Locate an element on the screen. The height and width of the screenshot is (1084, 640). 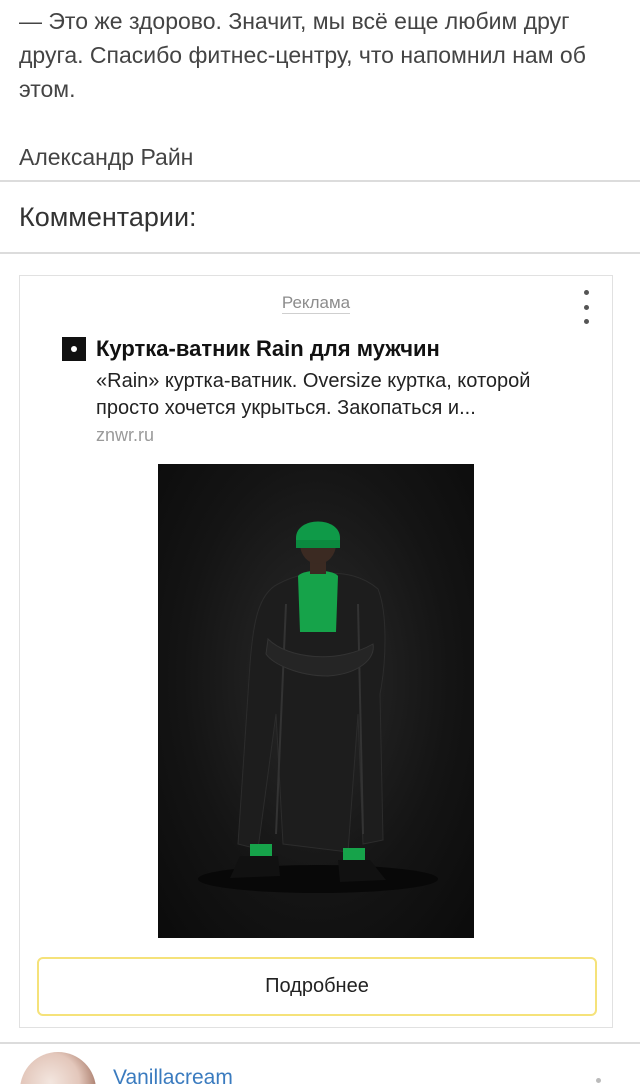
site-favicon-icon is located at coordinates (74, 349).